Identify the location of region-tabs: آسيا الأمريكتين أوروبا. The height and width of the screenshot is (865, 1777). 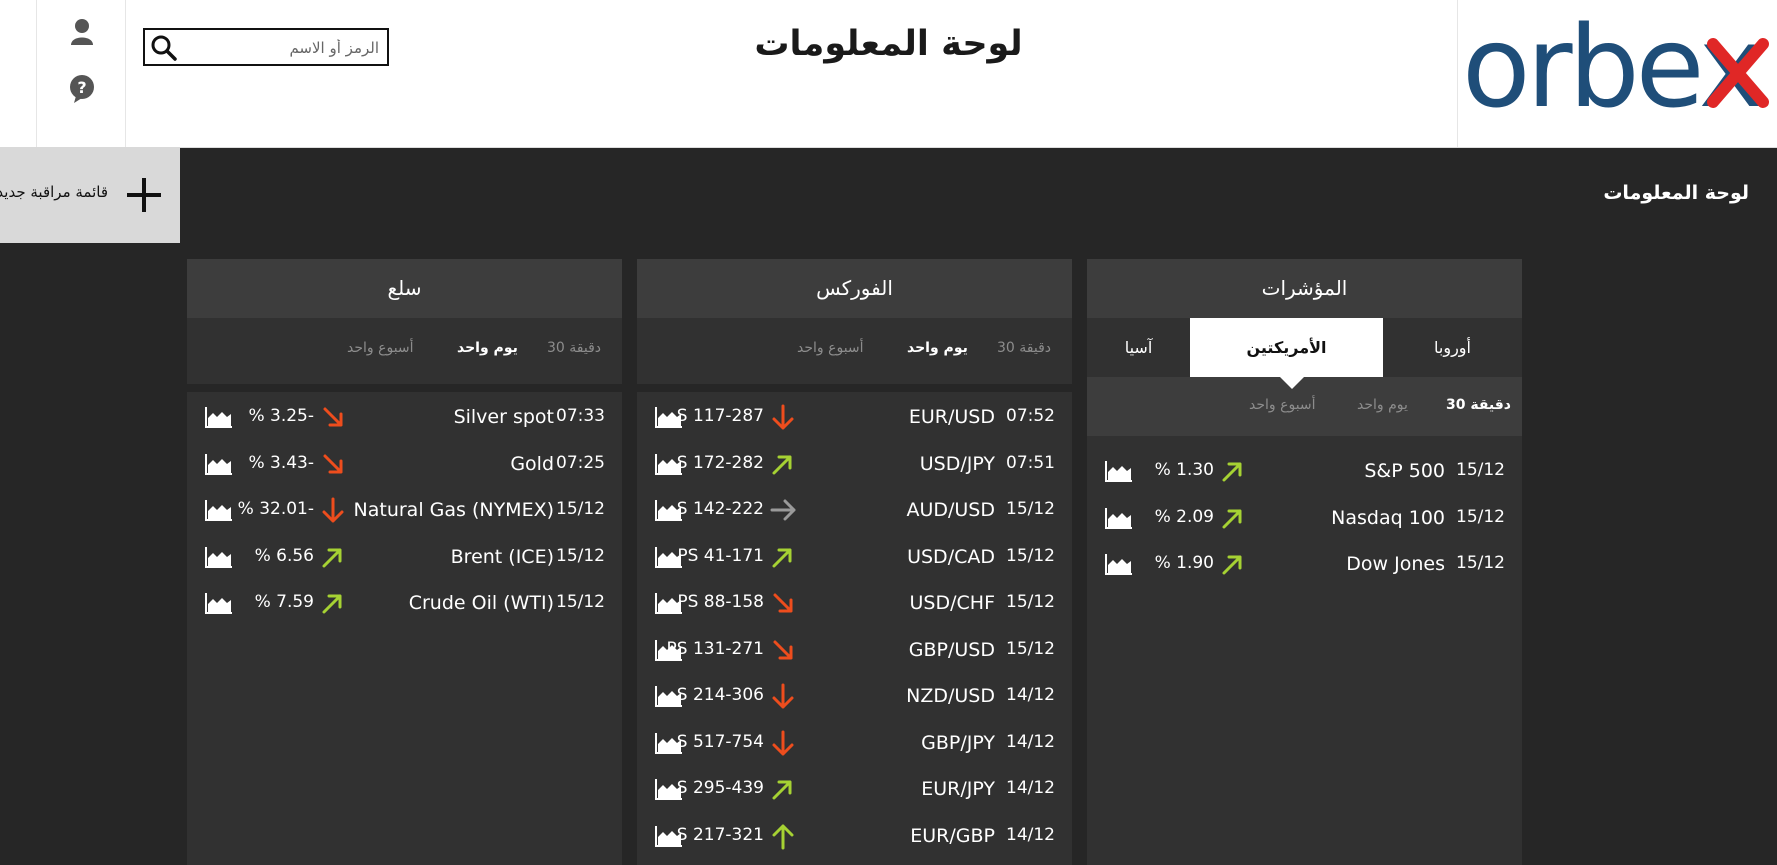
(1304, 353).